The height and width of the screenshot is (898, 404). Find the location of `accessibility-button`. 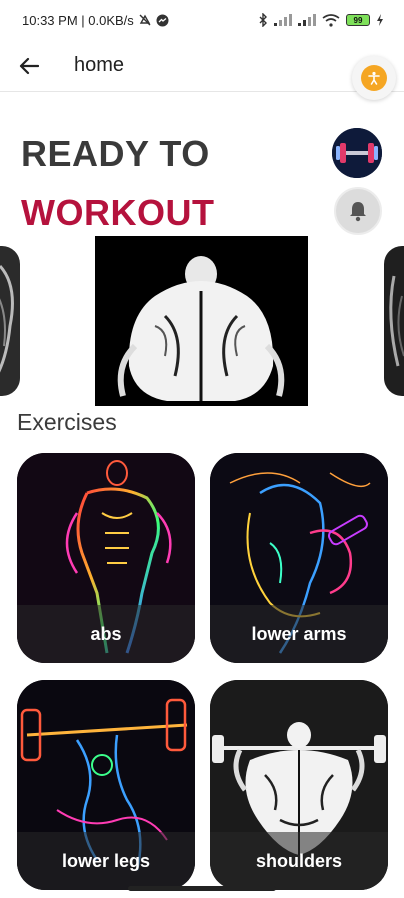

accessibility-button is located at coordinates (374, 78).